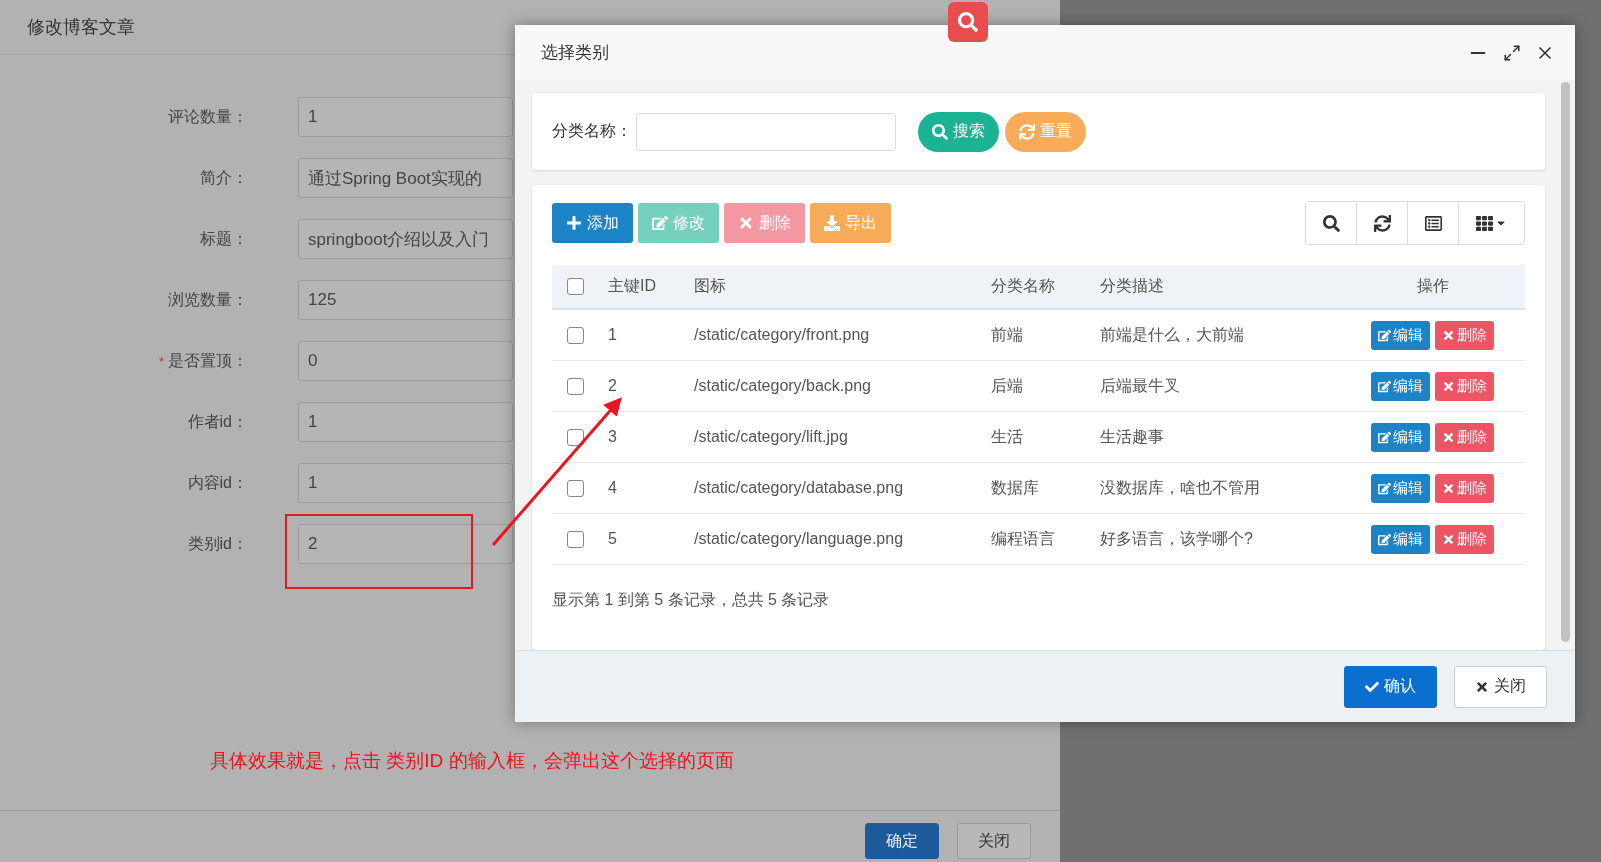  I want to click on table-cell-text: 好多语言，该学哪个?, so click(1176, 538).